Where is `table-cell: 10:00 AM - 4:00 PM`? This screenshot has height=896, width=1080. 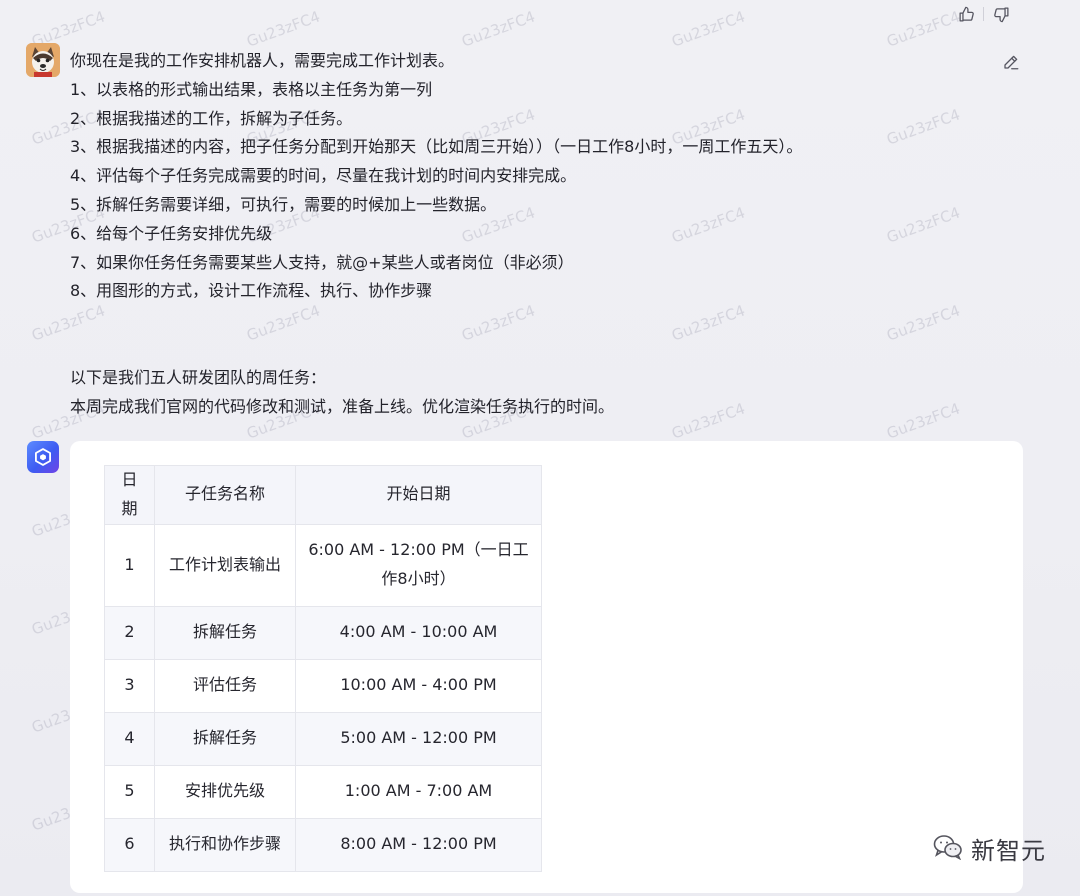 table-cell: 10:00 AM - 4:00 PM is located at coordinates (418, 685).